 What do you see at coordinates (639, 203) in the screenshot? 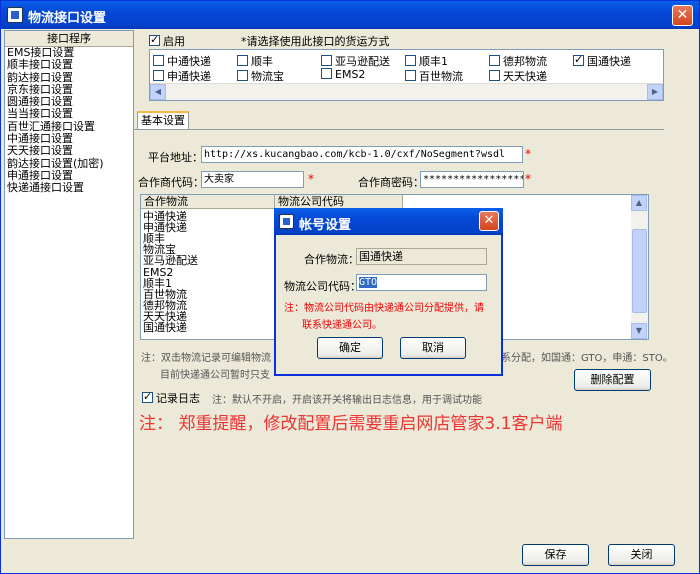
I see `scroll-up-icon: ▲` at bounding box center [639, 203].